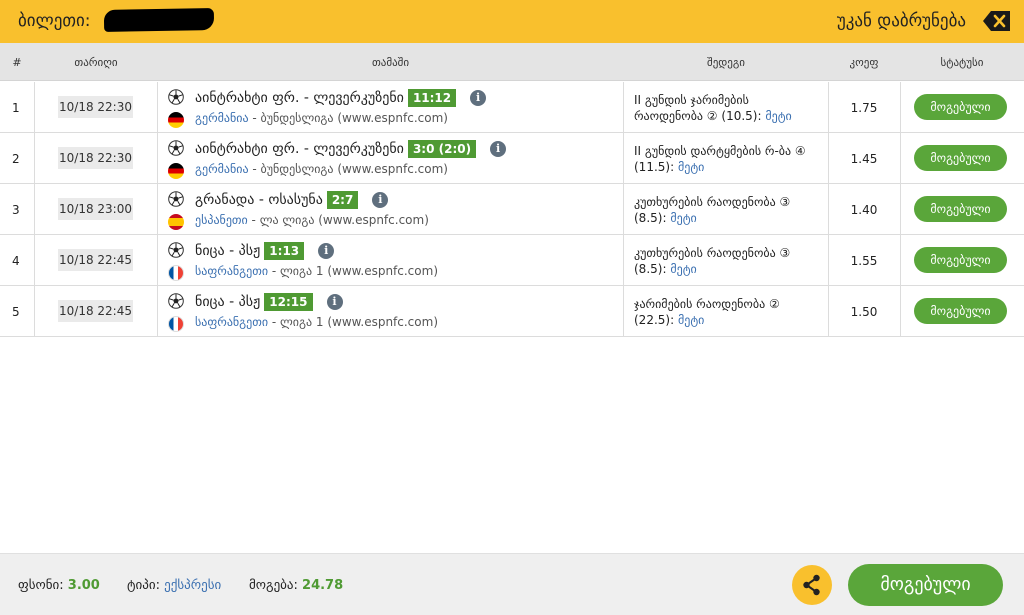 This screenshot has width=1024, height=615. Describe the element at coordinates (720, 159) in the screenshot. I see `bet-outcome: II გუნდის დარტყმების რ-ბა ④ (11.5): მეტი` at that location.